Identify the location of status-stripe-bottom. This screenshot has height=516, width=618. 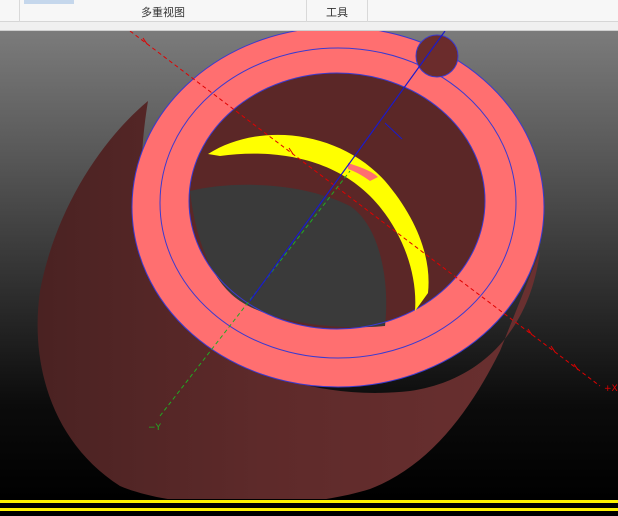
(309, 509).